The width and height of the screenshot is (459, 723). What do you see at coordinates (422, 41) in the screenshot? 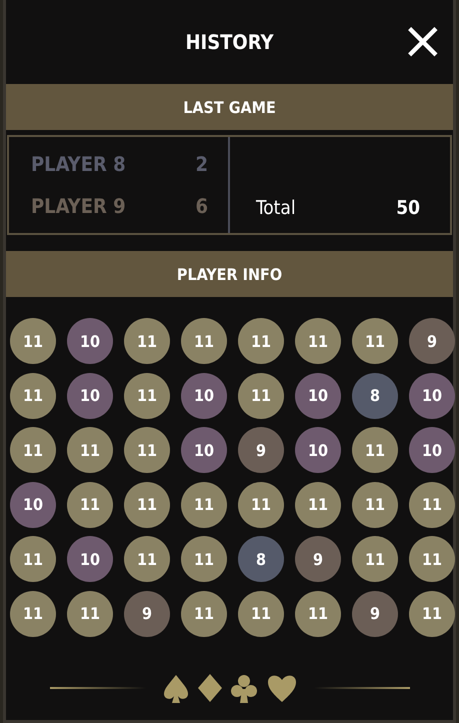
I see `close-button: ×` at bounding box center [422, 41].